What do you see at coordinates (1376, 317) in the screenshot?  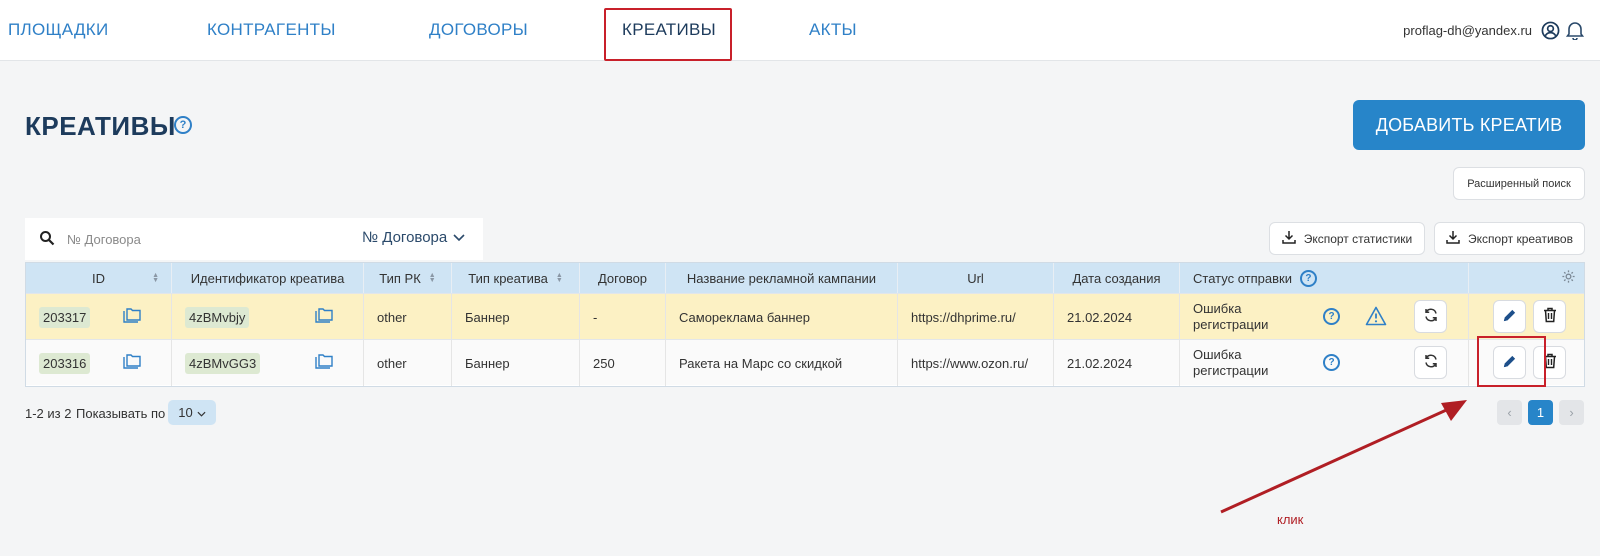 I see `warning-icon` at bounding box center [1376, 317].